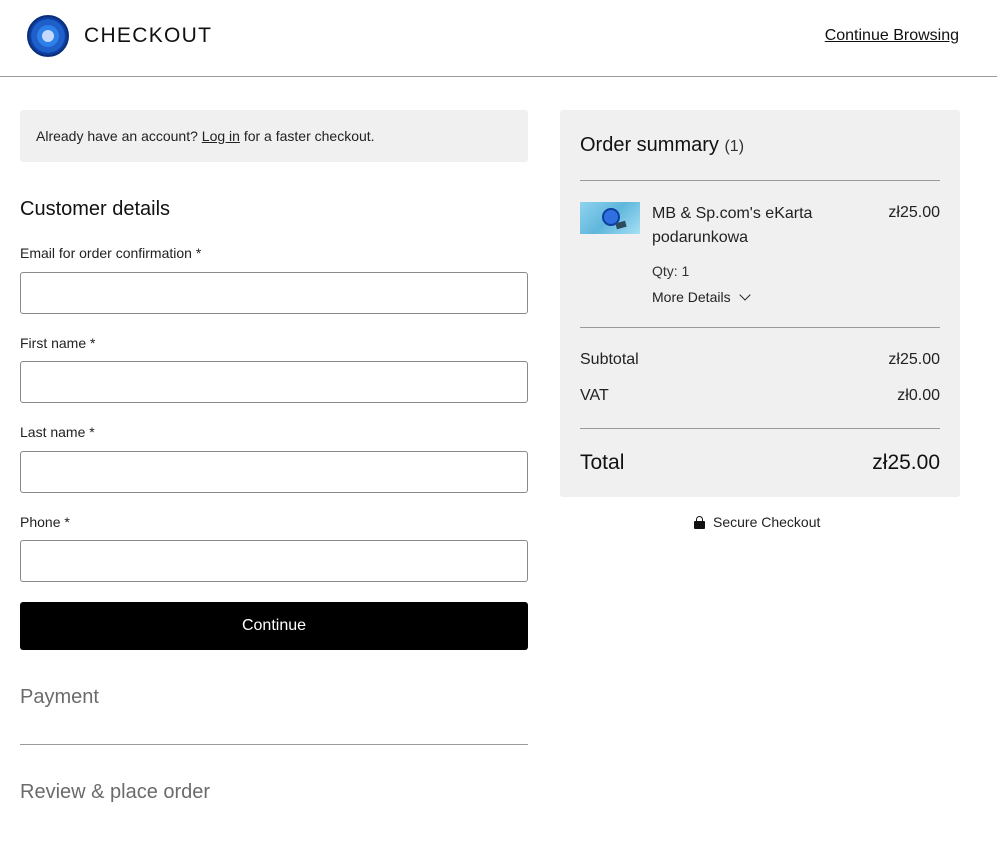  I want to click on product-name: MB & Sp.com's eKarta podarunkowa, so click(732, 225).